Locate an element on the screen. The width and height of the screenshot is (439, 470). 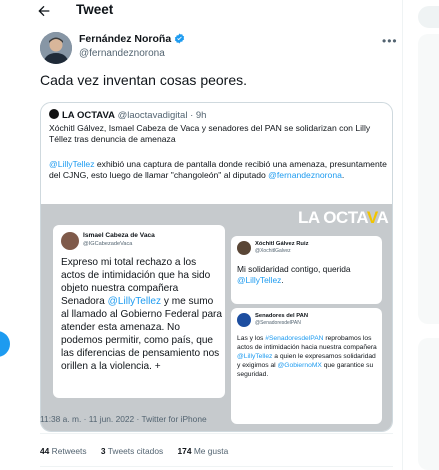
card-author-name: Xóchitl Gálvez Ruiz is located at coordinates (282, 244).